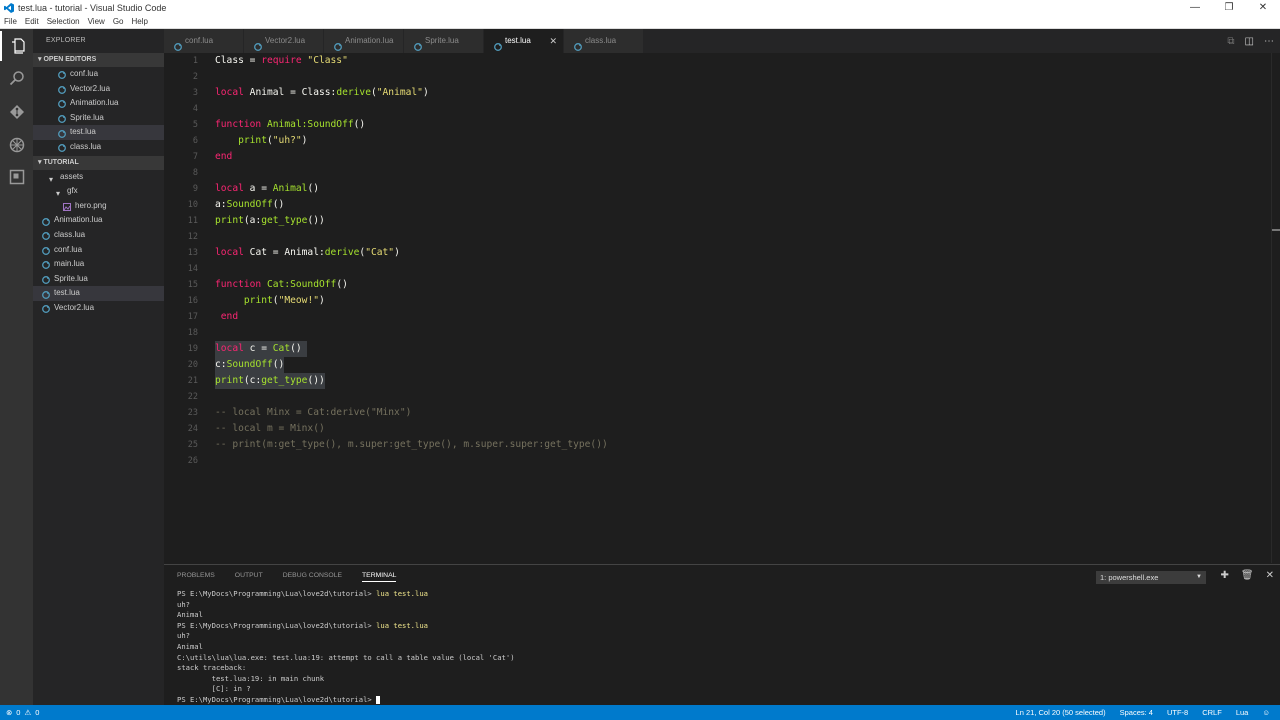 The height and width of the screenshot is (720, 1280). Describe the element at coordinates (284, 380) in the screenshot. I see `code-token: get_type` at that location.